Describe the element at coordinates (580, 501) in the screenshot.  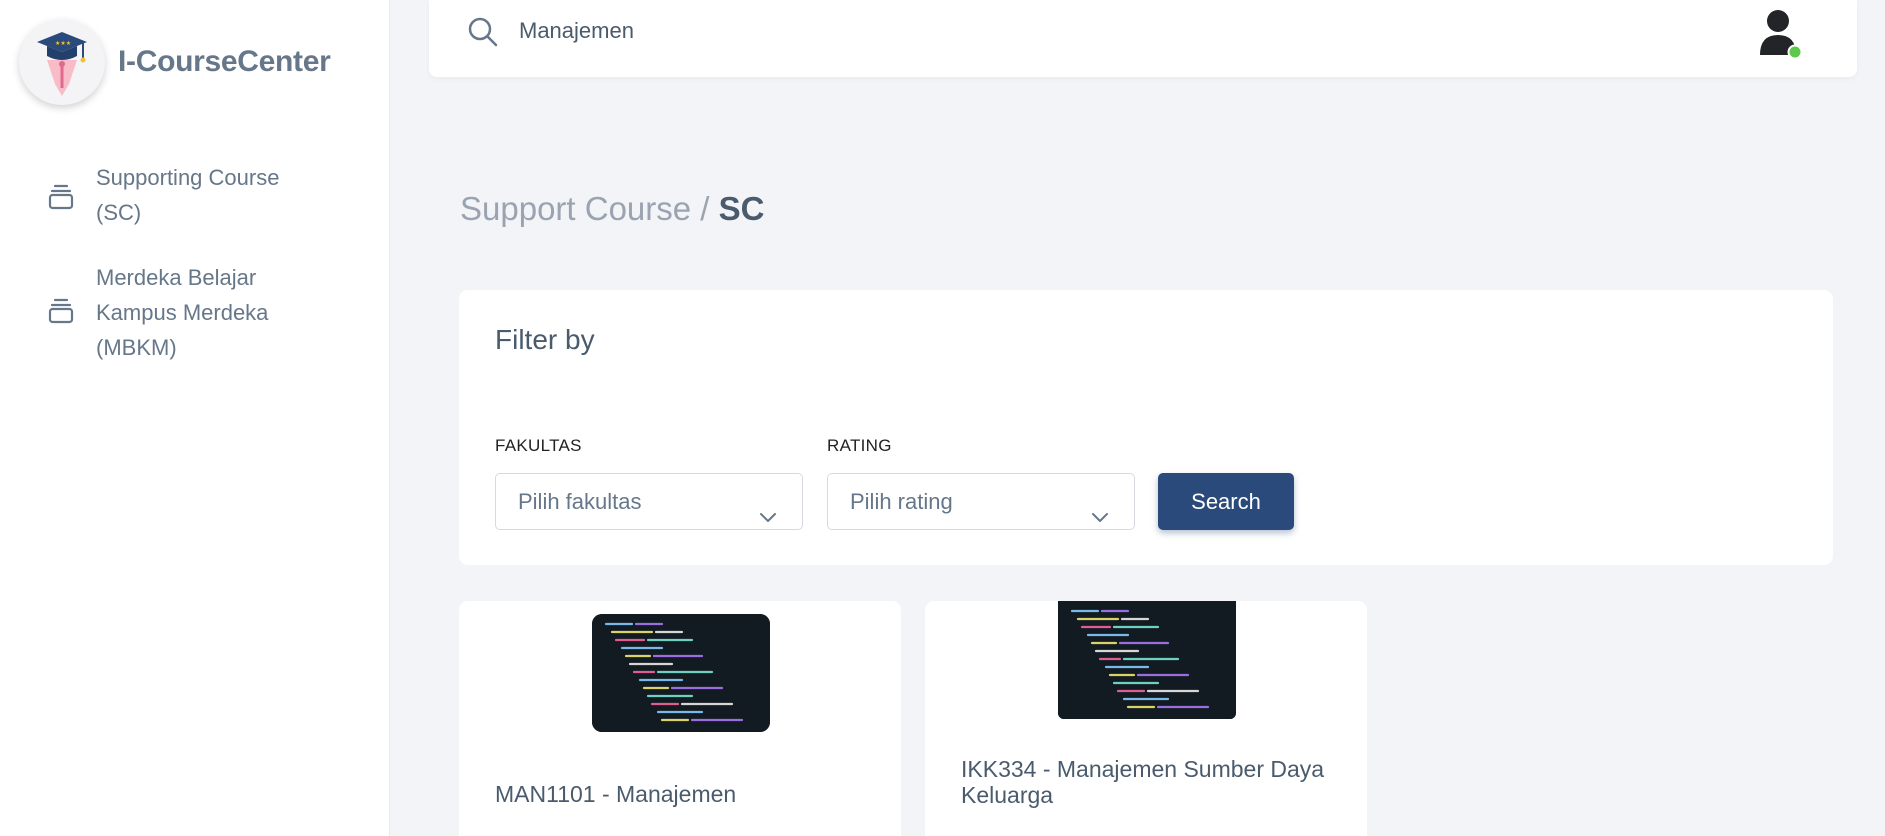
I see `fakultas-select-value: Pilih fakultas` at that location.